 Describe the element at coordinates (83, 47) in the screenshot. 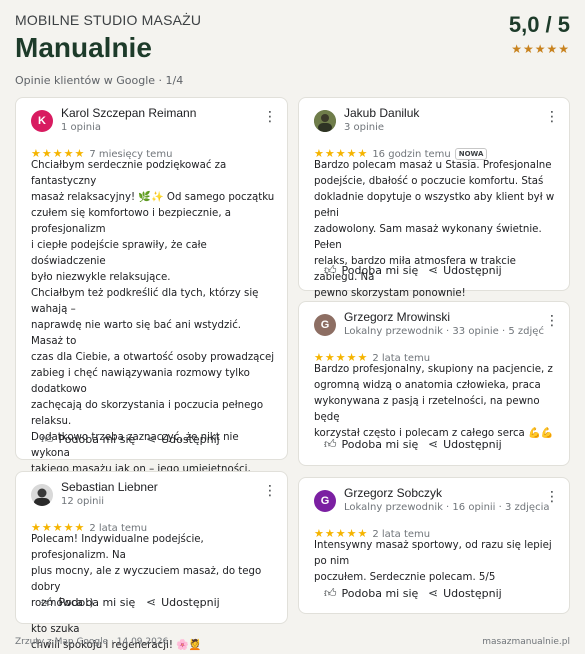

I see `brand-title: Manualnie` at that location.